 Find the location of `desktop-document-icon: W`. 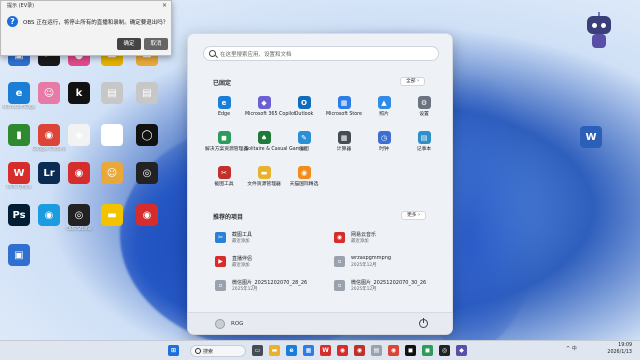

desktop-document-icon: W is located at coordinates (591, 137).